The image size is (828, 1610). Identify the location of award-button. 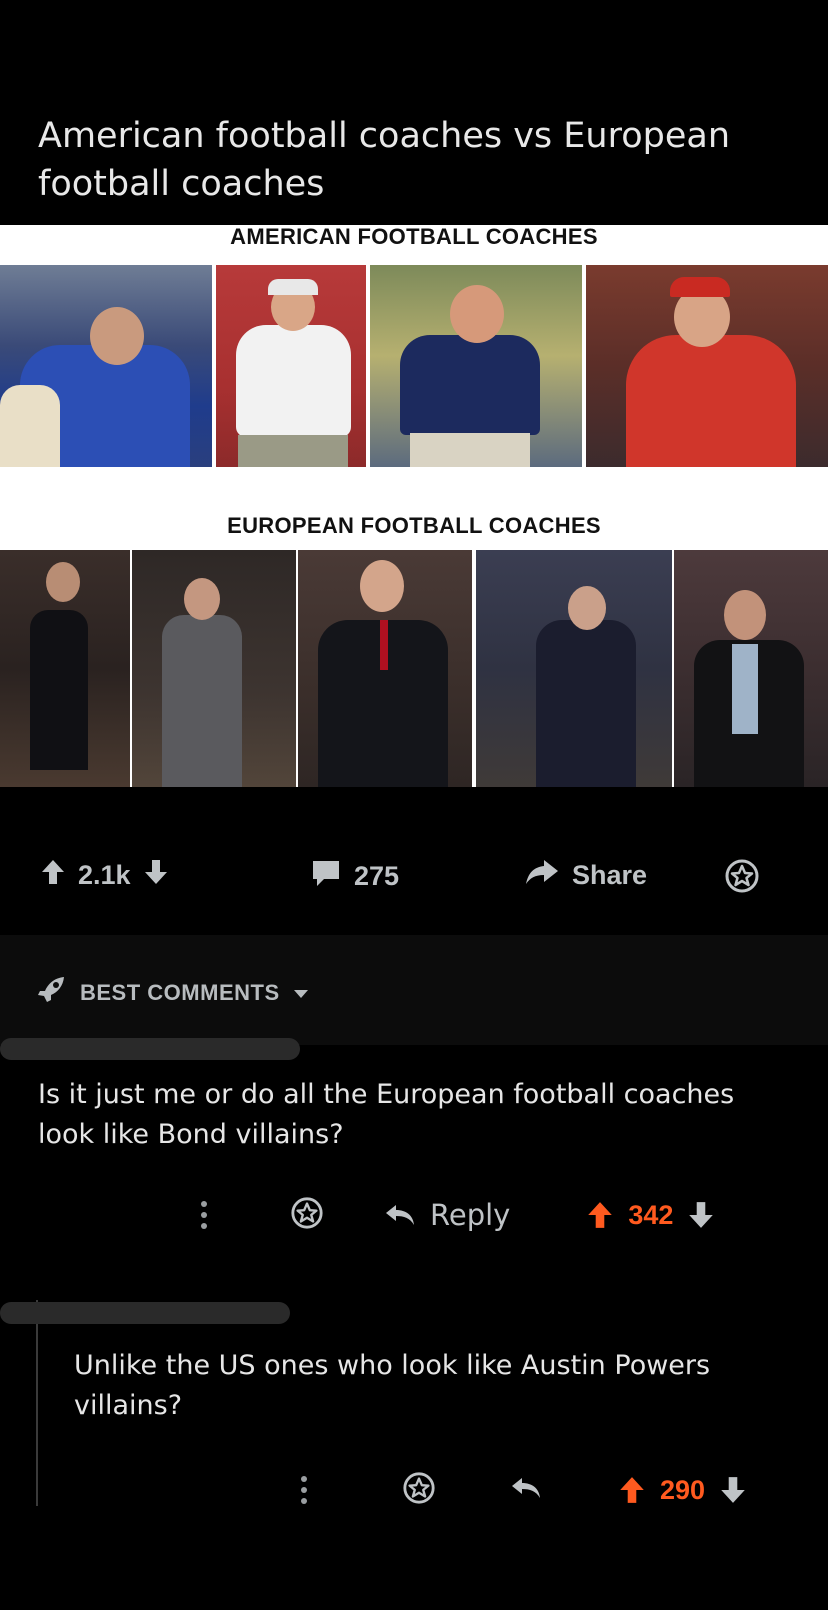
(742, 879).